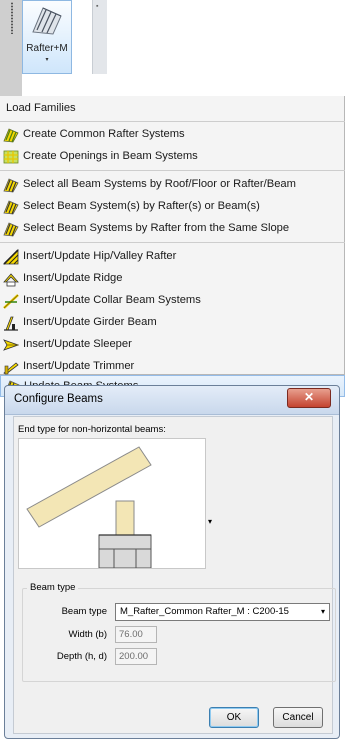 This screenshot has width=345, height=747. What do you see at coordinates (87, 634) in the screenshot?
I see `width-label: Width (b)` at bounding box center [87, 634].